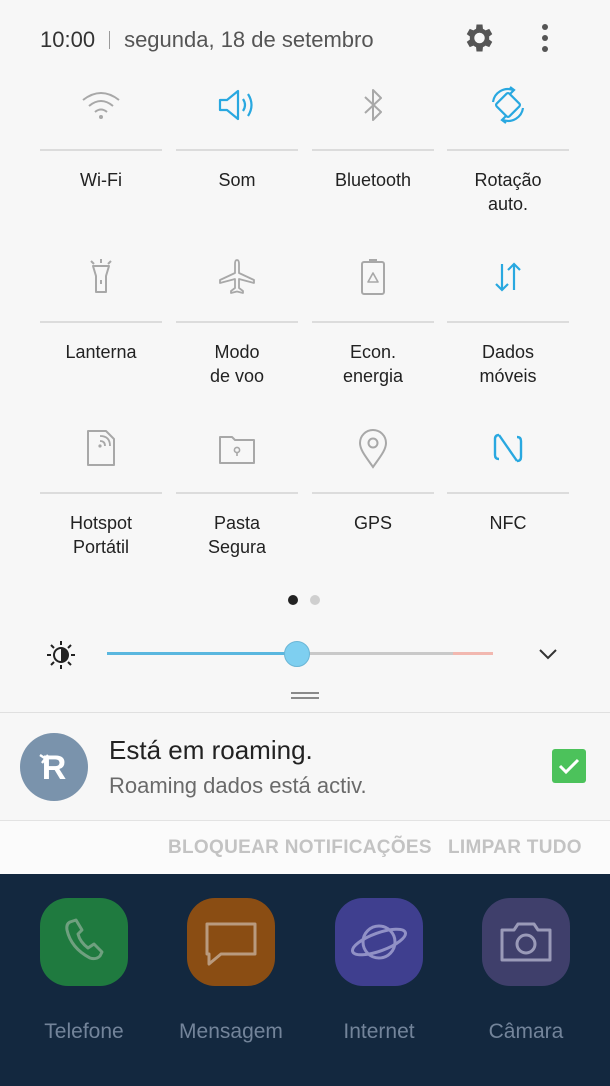 Image resolution: width=610 pixels, height=1086 pixels. Describe the element at coordinates (508, 105) in the screenshot. I see `auto-rotate-icon` at that location.